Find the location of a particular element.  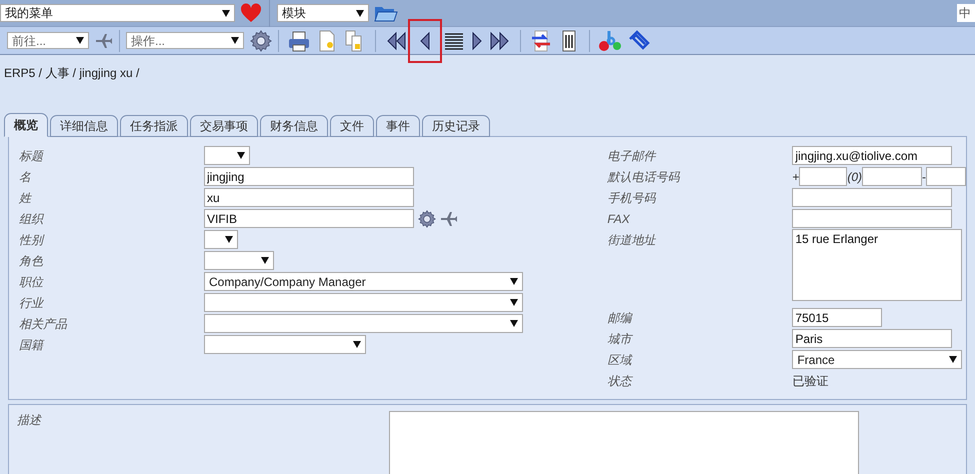

field-label: 标题 is located at coordinates (32, 156).